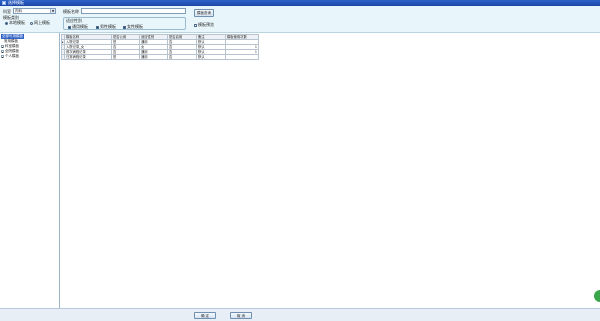 Image resolution: width=600 pixels, height=321 pixels. What do you see at coordinates (71, 11) in the screenshot?
I see `template-name-label: 模板名称` at bounding box center [71, 11].